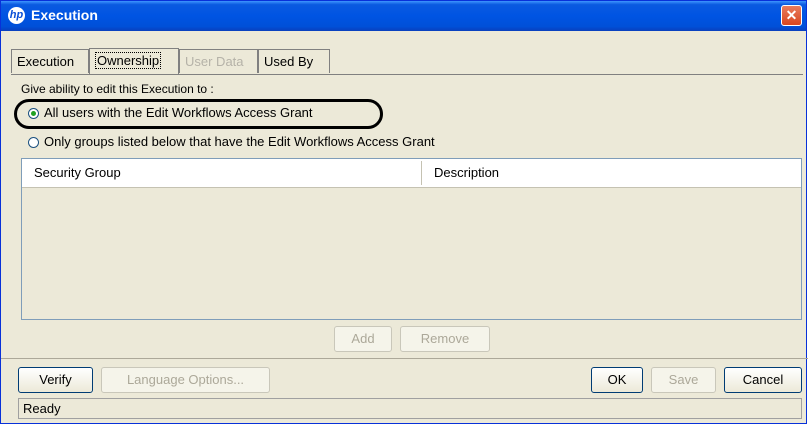 Image resolution: width=809 pixels, height=426 pixels. I want to click on tab-used-by-label: Used By, so click(289, 61).